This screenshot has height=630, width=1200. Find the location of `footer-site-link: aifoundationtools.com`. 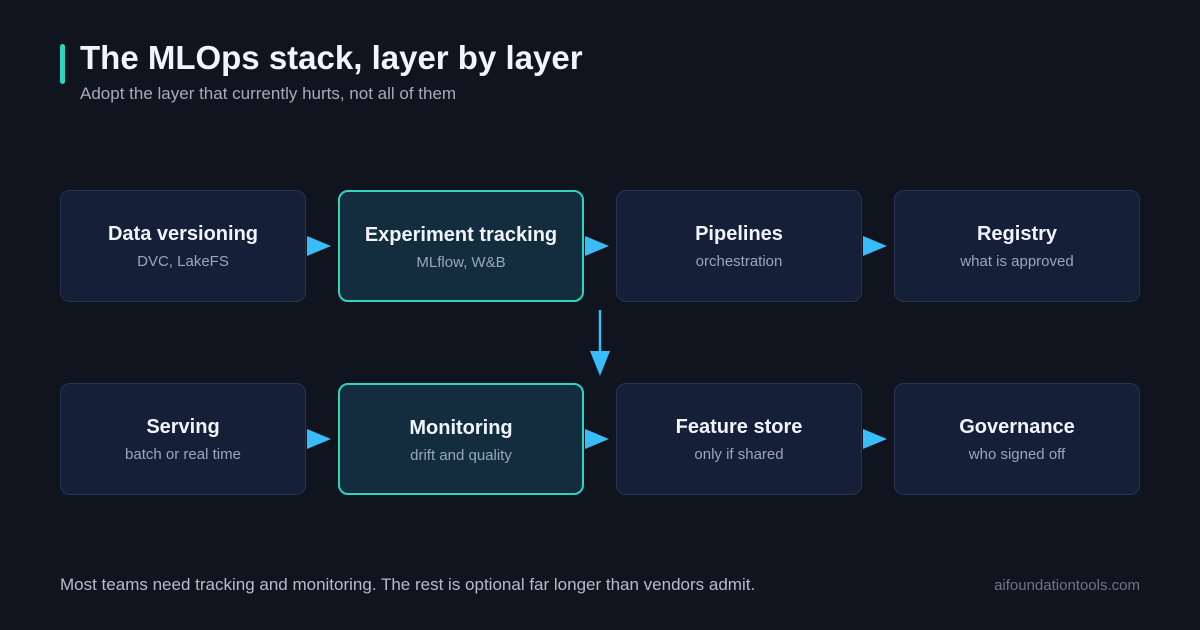

footer-site-link: aifoundationtools.com is located at coordinates (1067, 586).